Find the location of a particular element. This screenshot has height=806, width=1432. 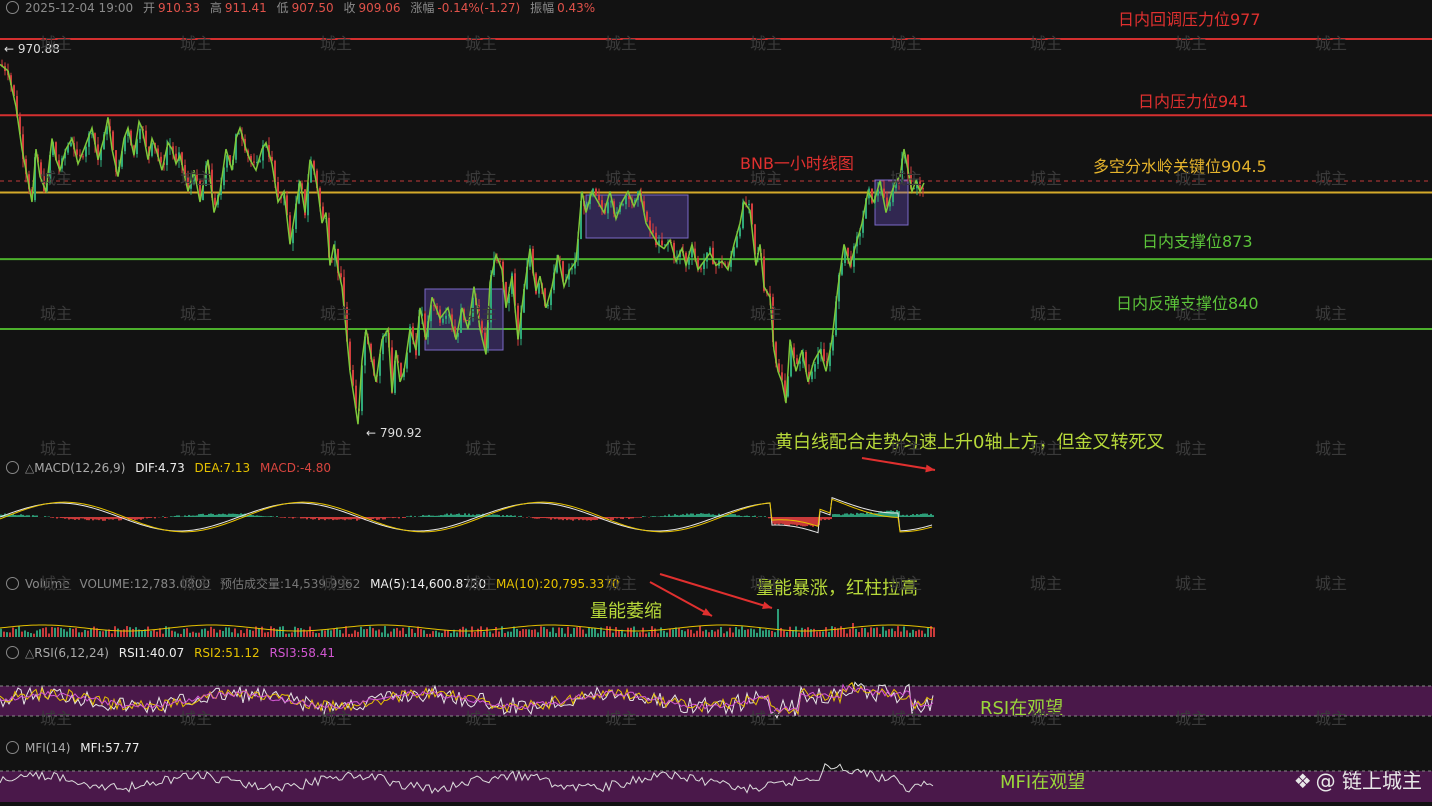

rsi-3: RSI3:58.41 is located at coordinates (302, 653).